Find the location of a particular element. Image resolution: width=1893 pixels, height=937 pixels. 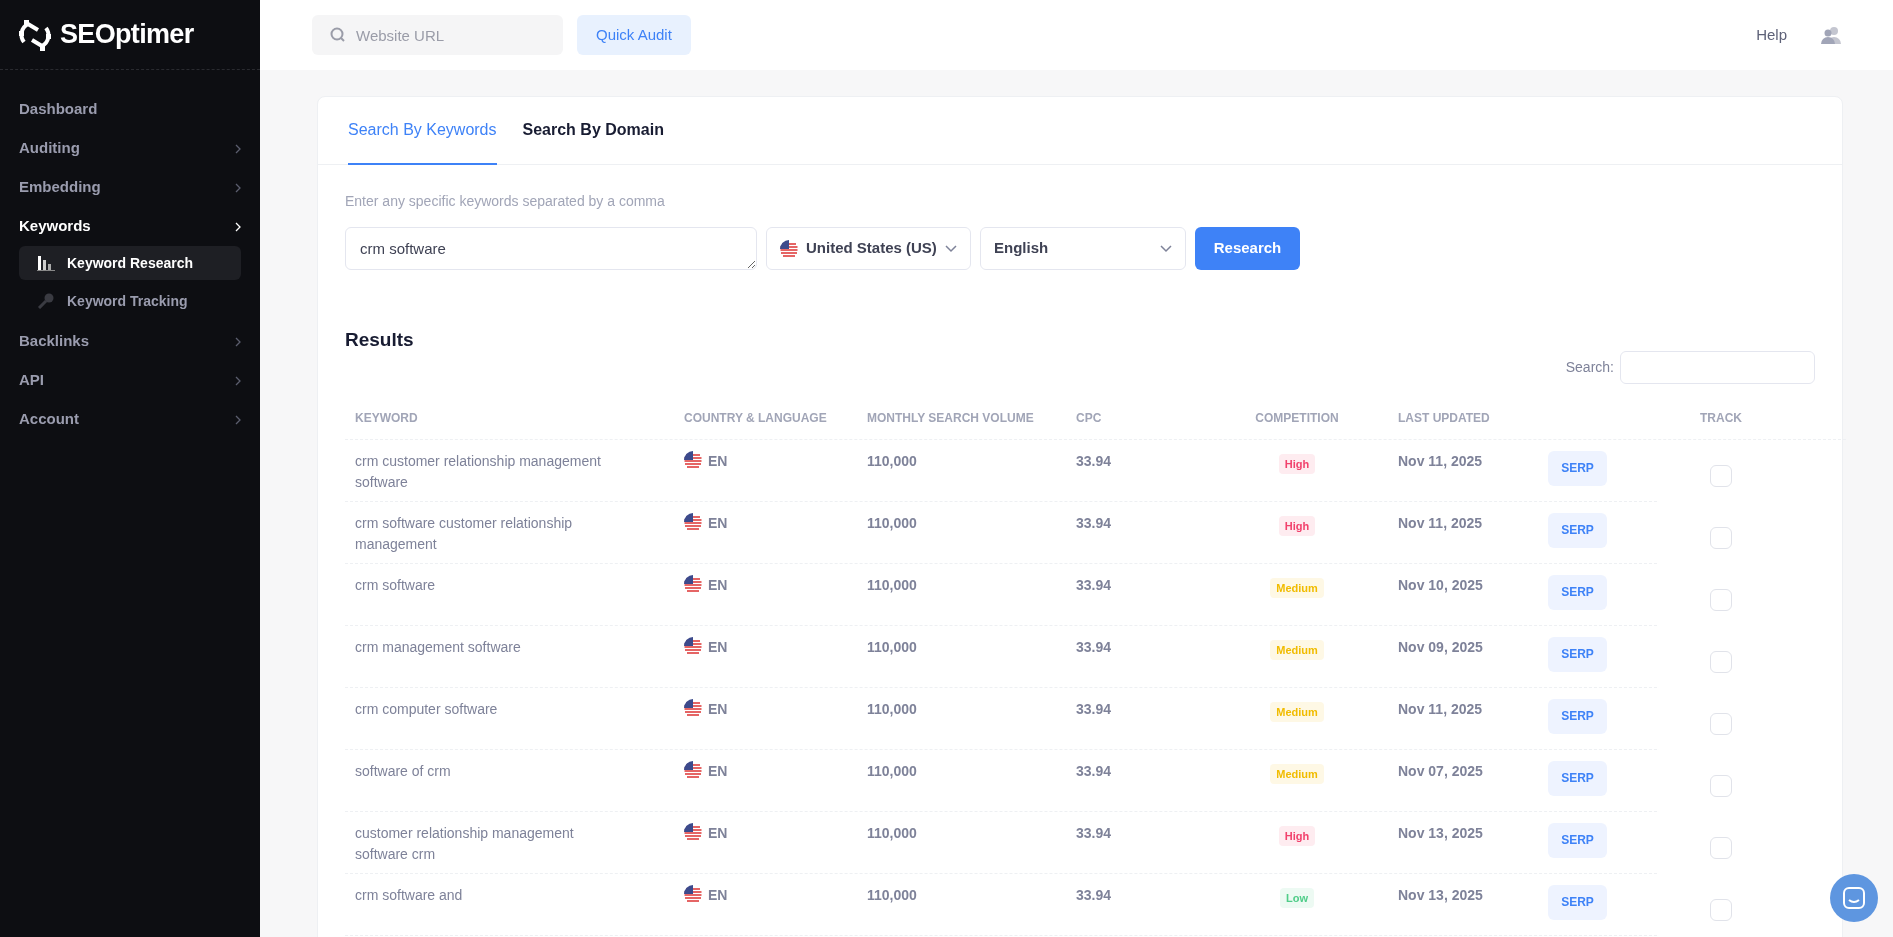

keyword-cell-text: software of crm is located at coordinates (403, 771).